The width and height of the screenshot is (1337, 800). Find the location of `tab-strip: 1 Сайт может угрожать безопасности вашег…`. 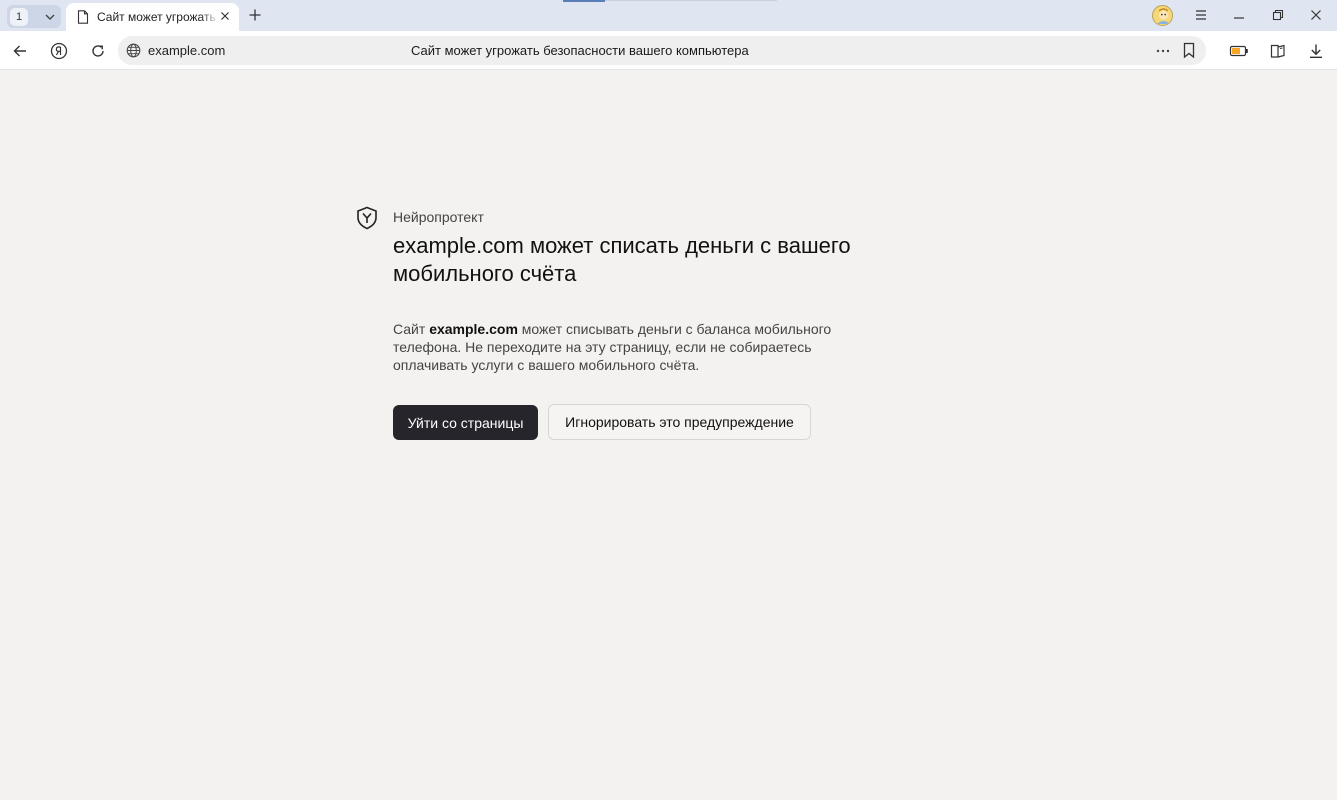

tab-strip: 1 Сайт может угрожать безопасности вашег… is located at coordinates (668, 15).